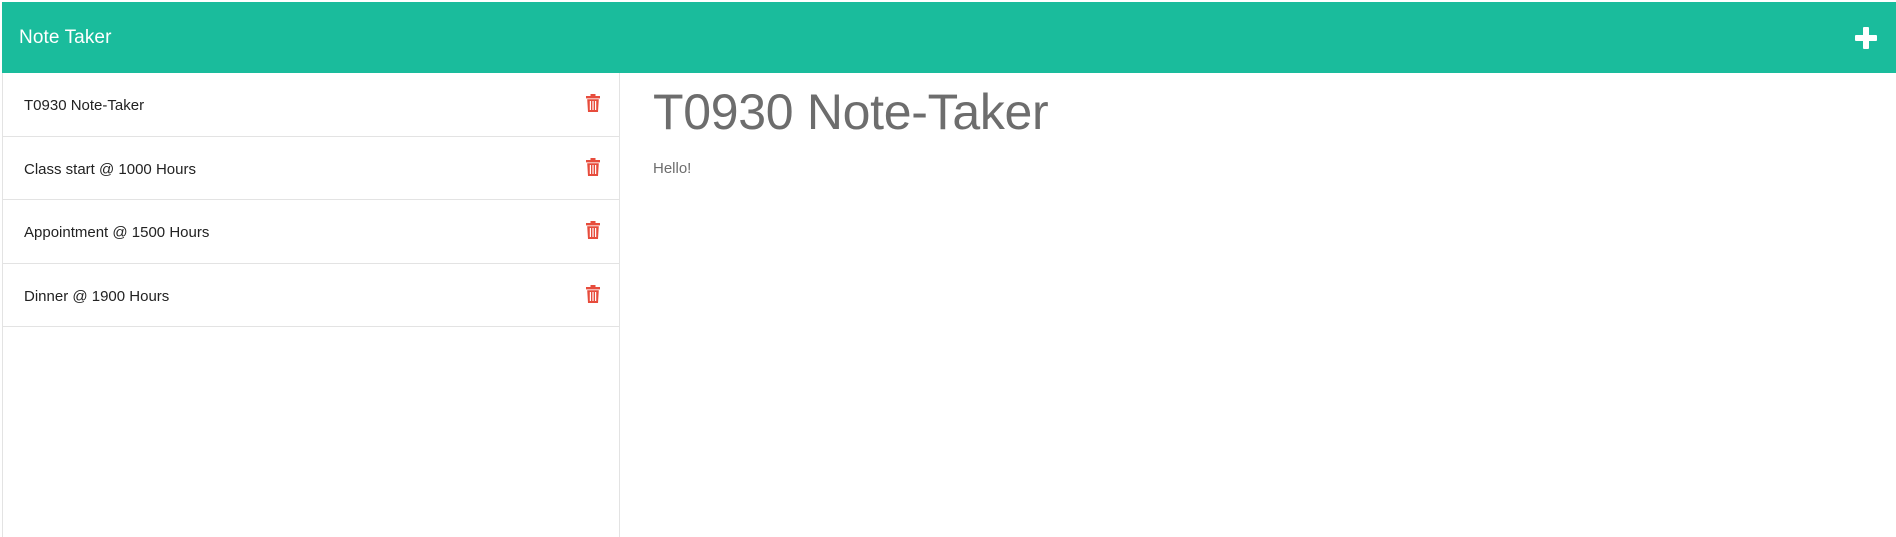 The image size is (1896, 537). I want to click on note-title-field: T0930 Note-Taker, so click(1258, 113).